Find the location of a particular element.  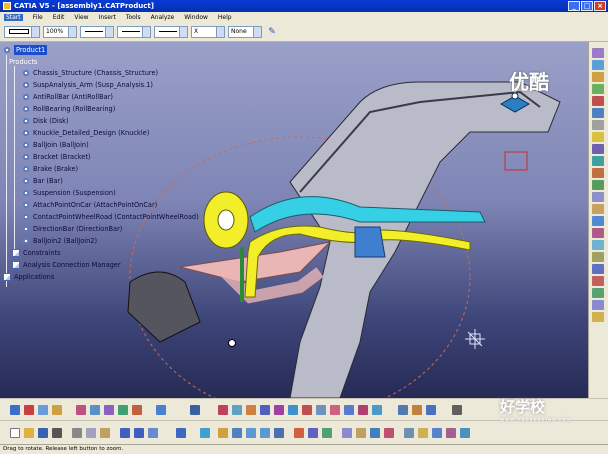

rendering-style-combo: None is located at coordinates (245, 31).